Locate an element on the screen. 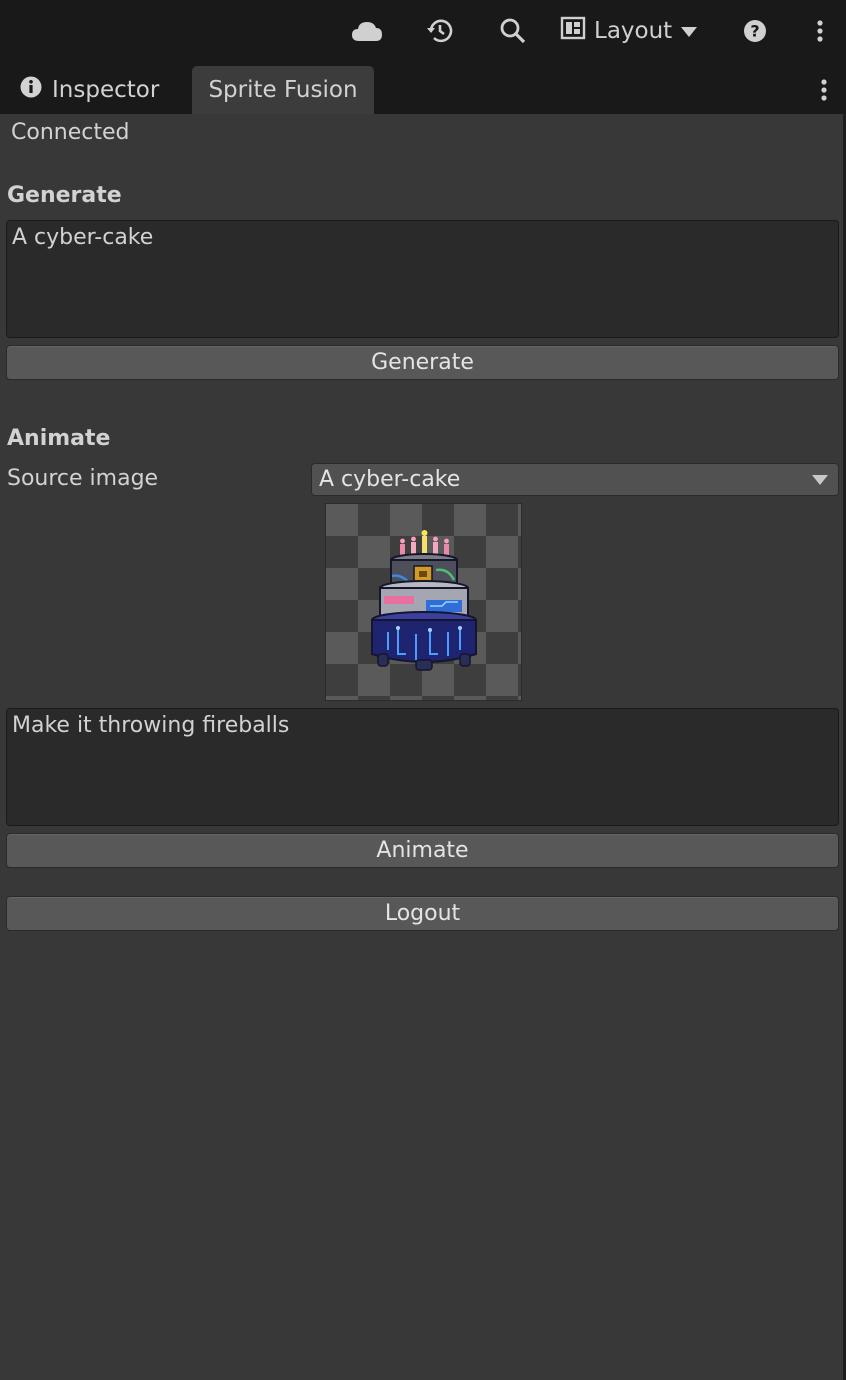 The width and height of the screenshot is (846, 1380). info-icon is located at coordinates (31, 90).